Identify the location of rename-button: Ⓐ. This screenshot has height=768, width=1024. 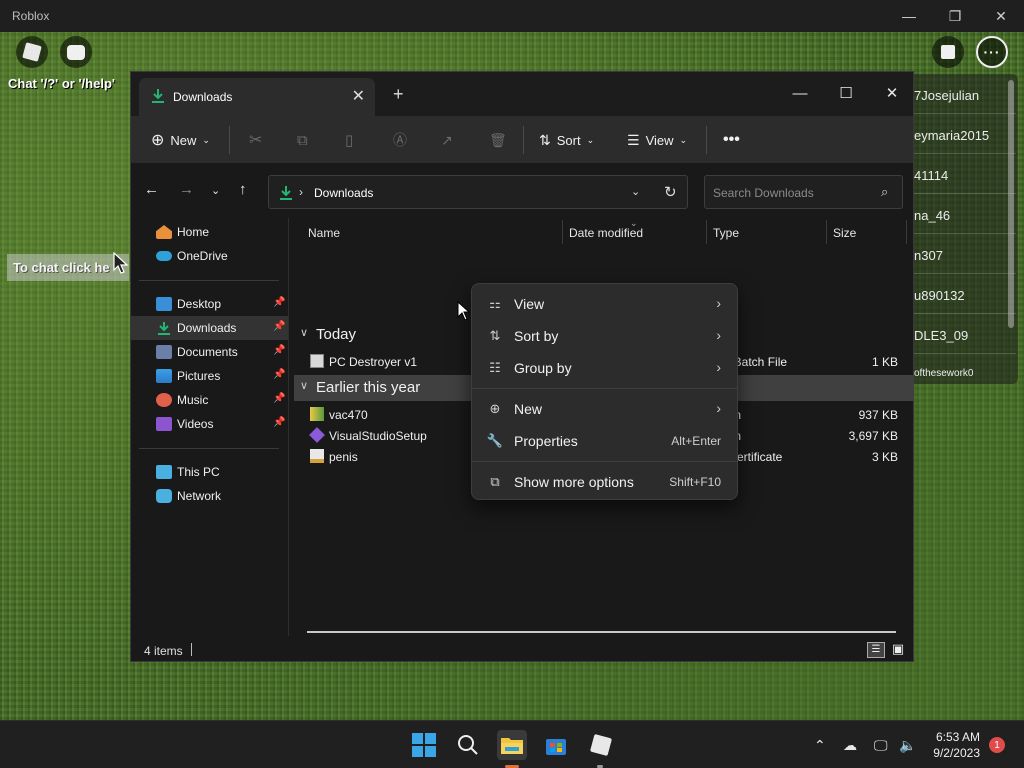
(400, 140).